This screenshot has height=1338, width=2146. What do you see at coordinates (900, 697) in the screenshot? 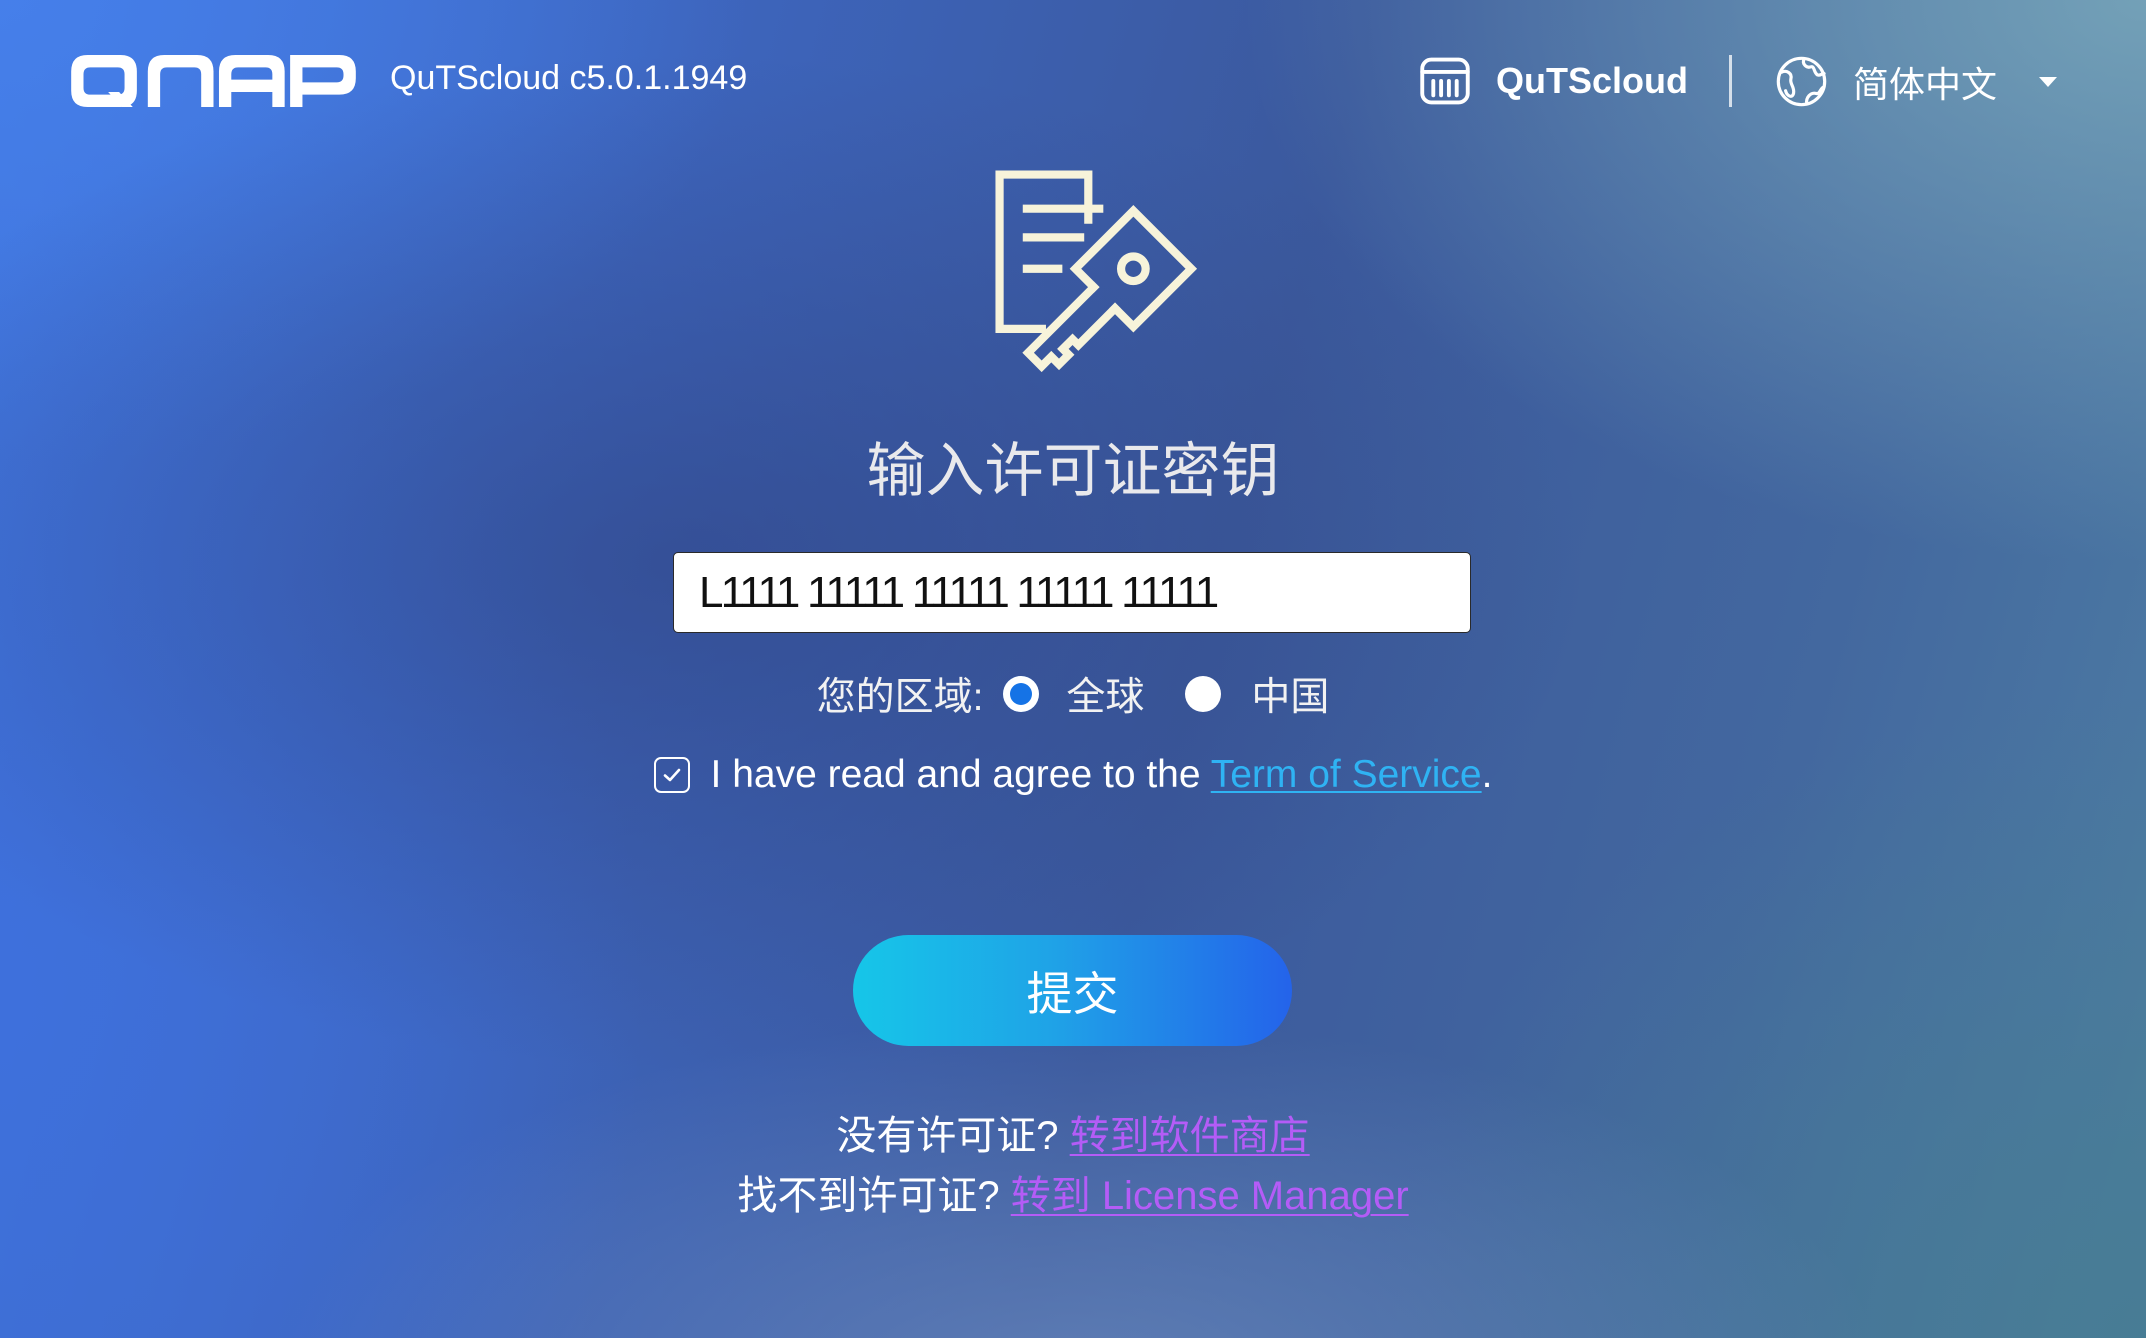
I see `region-label: 您的区域:` at bounding box center [900, 697].